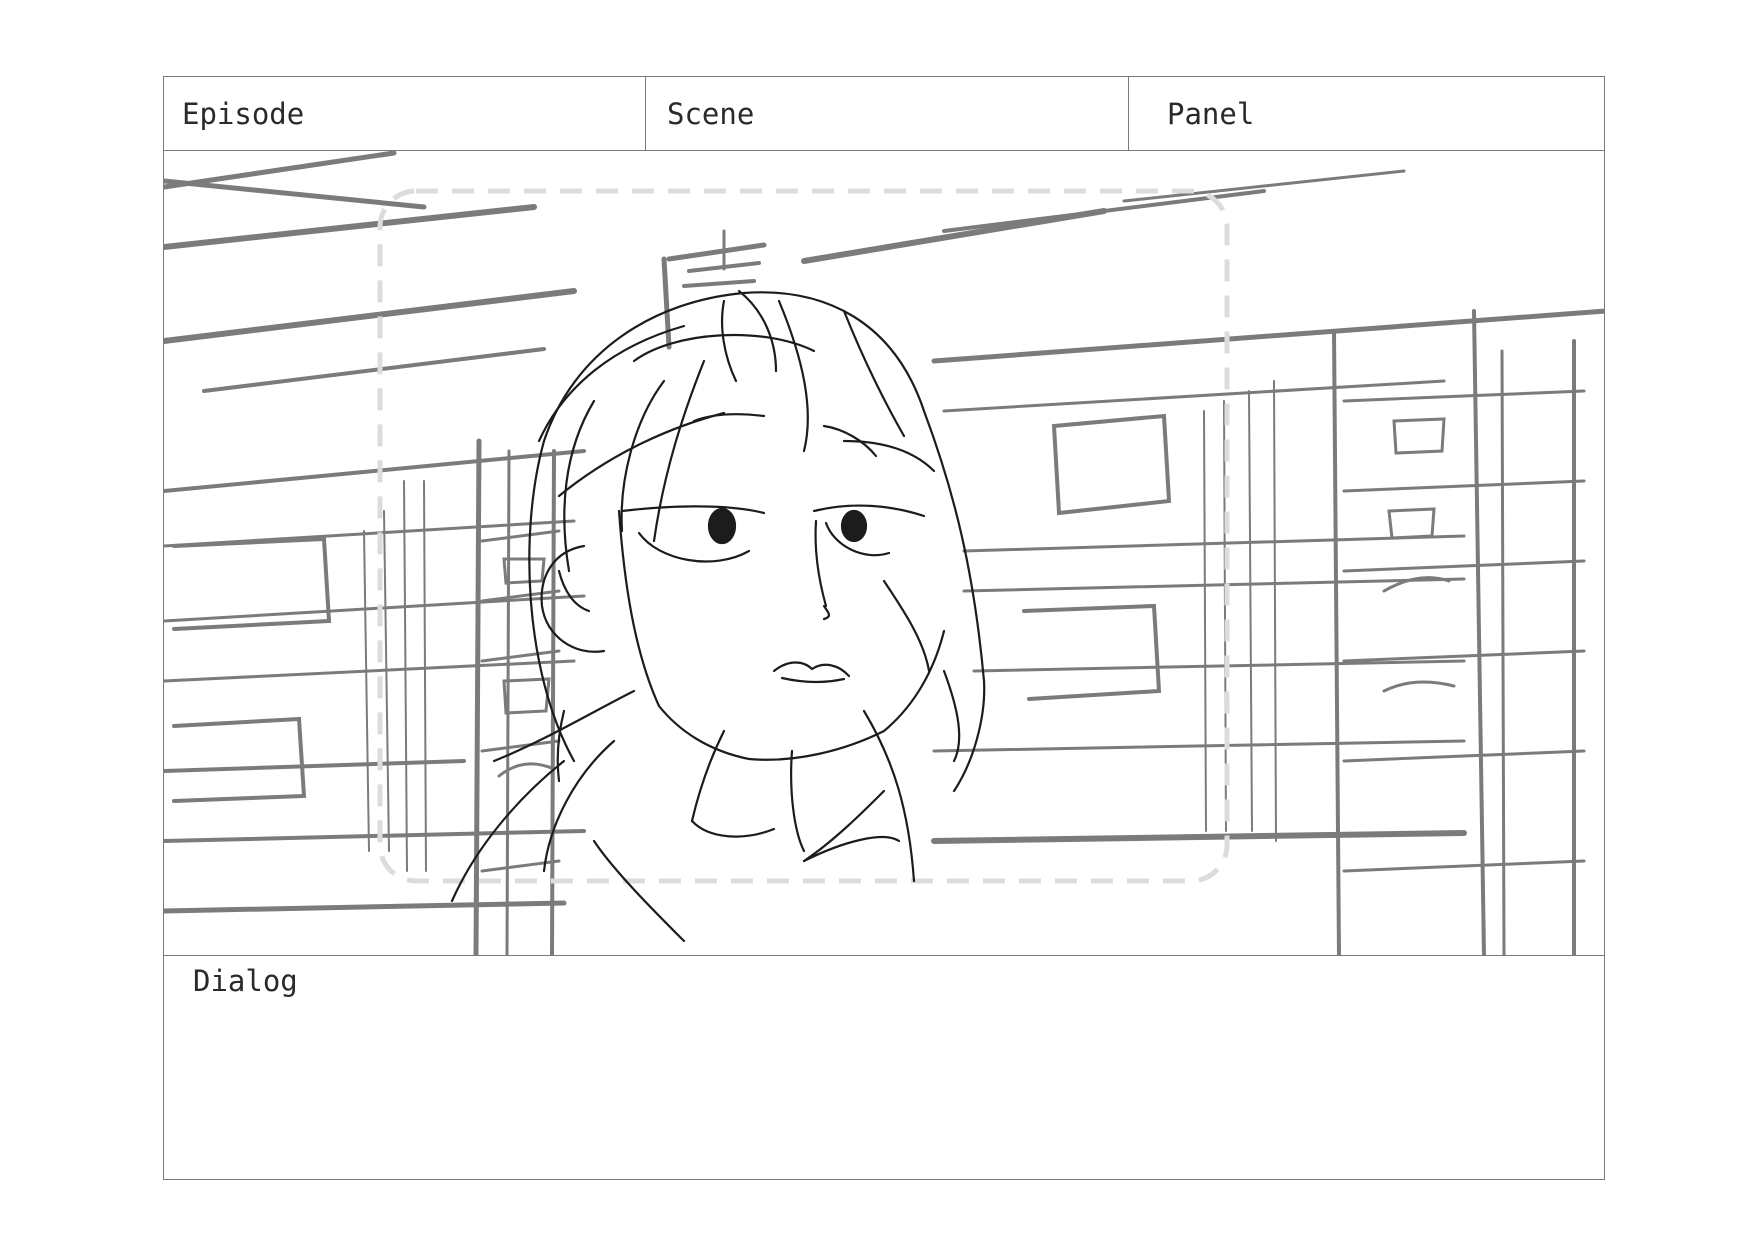  I want to click on header-row: Episode Scene Panel, so click(884, 114).